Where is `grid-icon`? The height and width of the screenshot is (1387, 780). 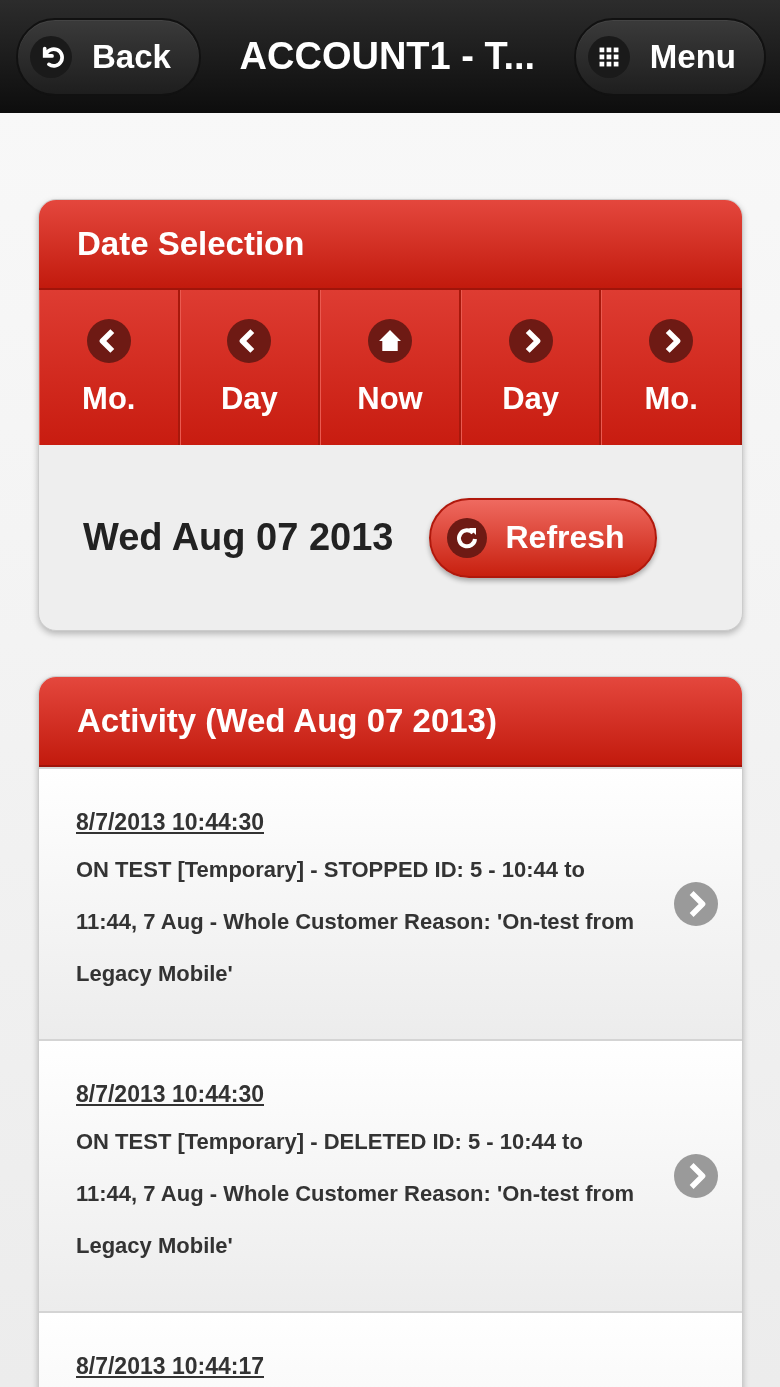 grid-icon is located at coordinates (608, 56).